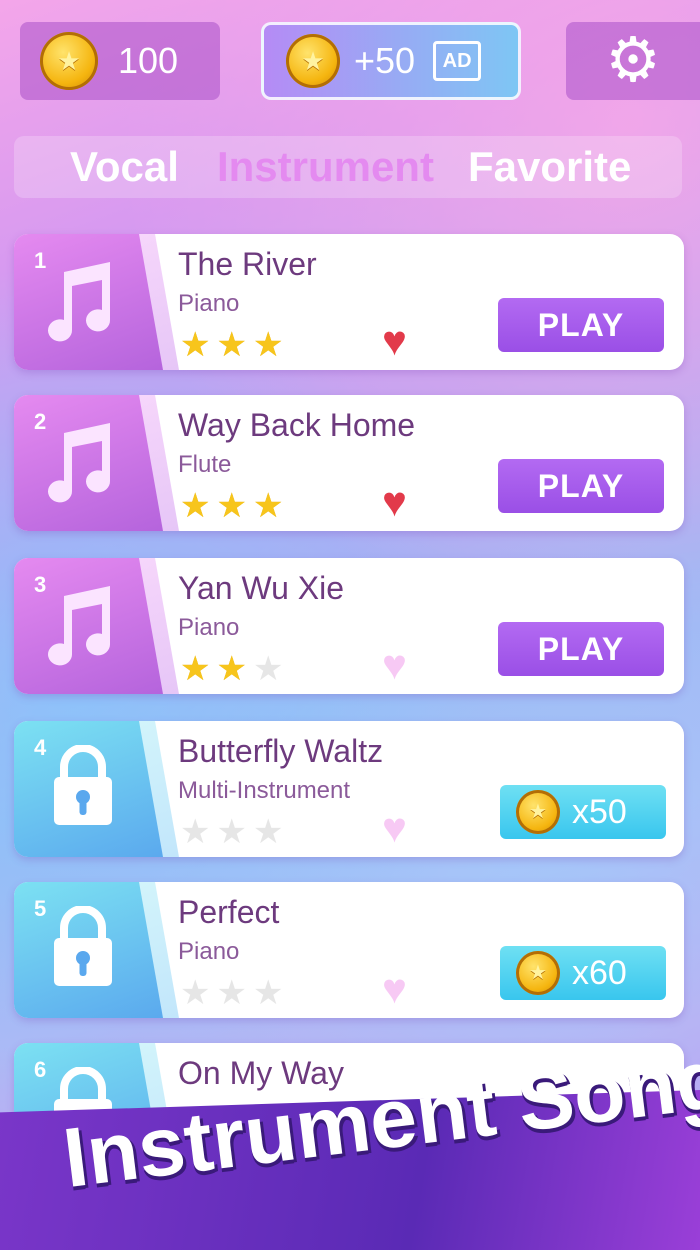 This screenshot has height=1250, width=700. I want to click on coin-balance: ★ 100, so click(120, 61).